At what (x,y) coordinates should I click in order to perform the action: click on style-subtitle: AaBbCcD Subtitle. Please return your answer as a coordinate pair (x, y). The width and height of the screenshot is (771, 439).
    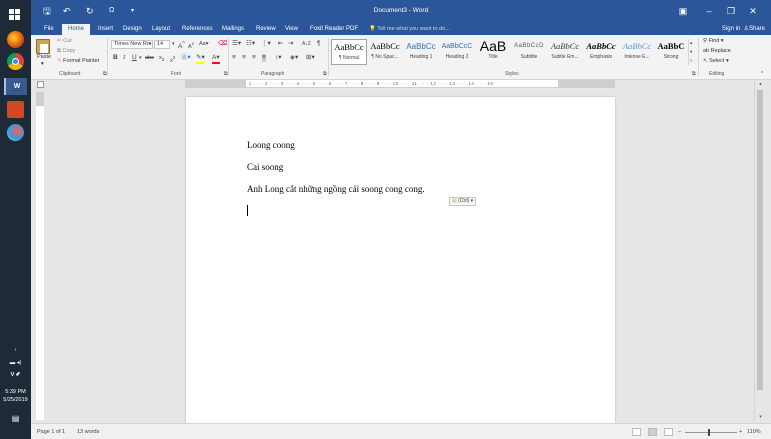
    Looking at the image, I should click on (529, 52).